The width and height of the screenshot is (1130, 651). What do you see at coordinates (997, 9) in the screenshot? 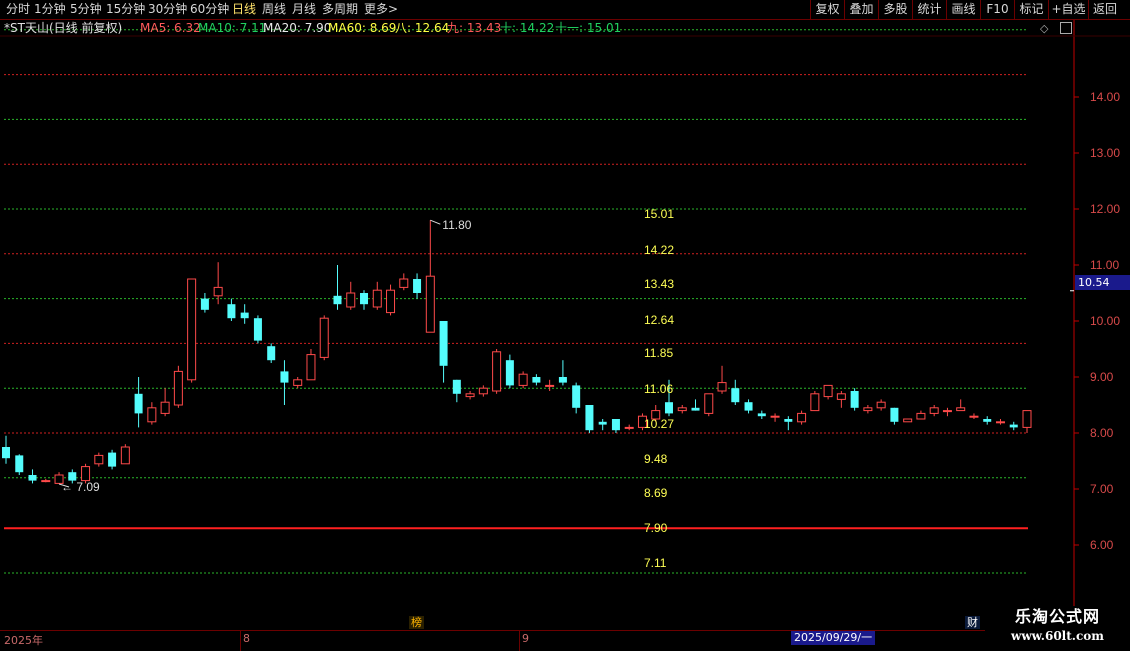
I see `toolbar-button-5: F10` at bounding box center [997, 9].